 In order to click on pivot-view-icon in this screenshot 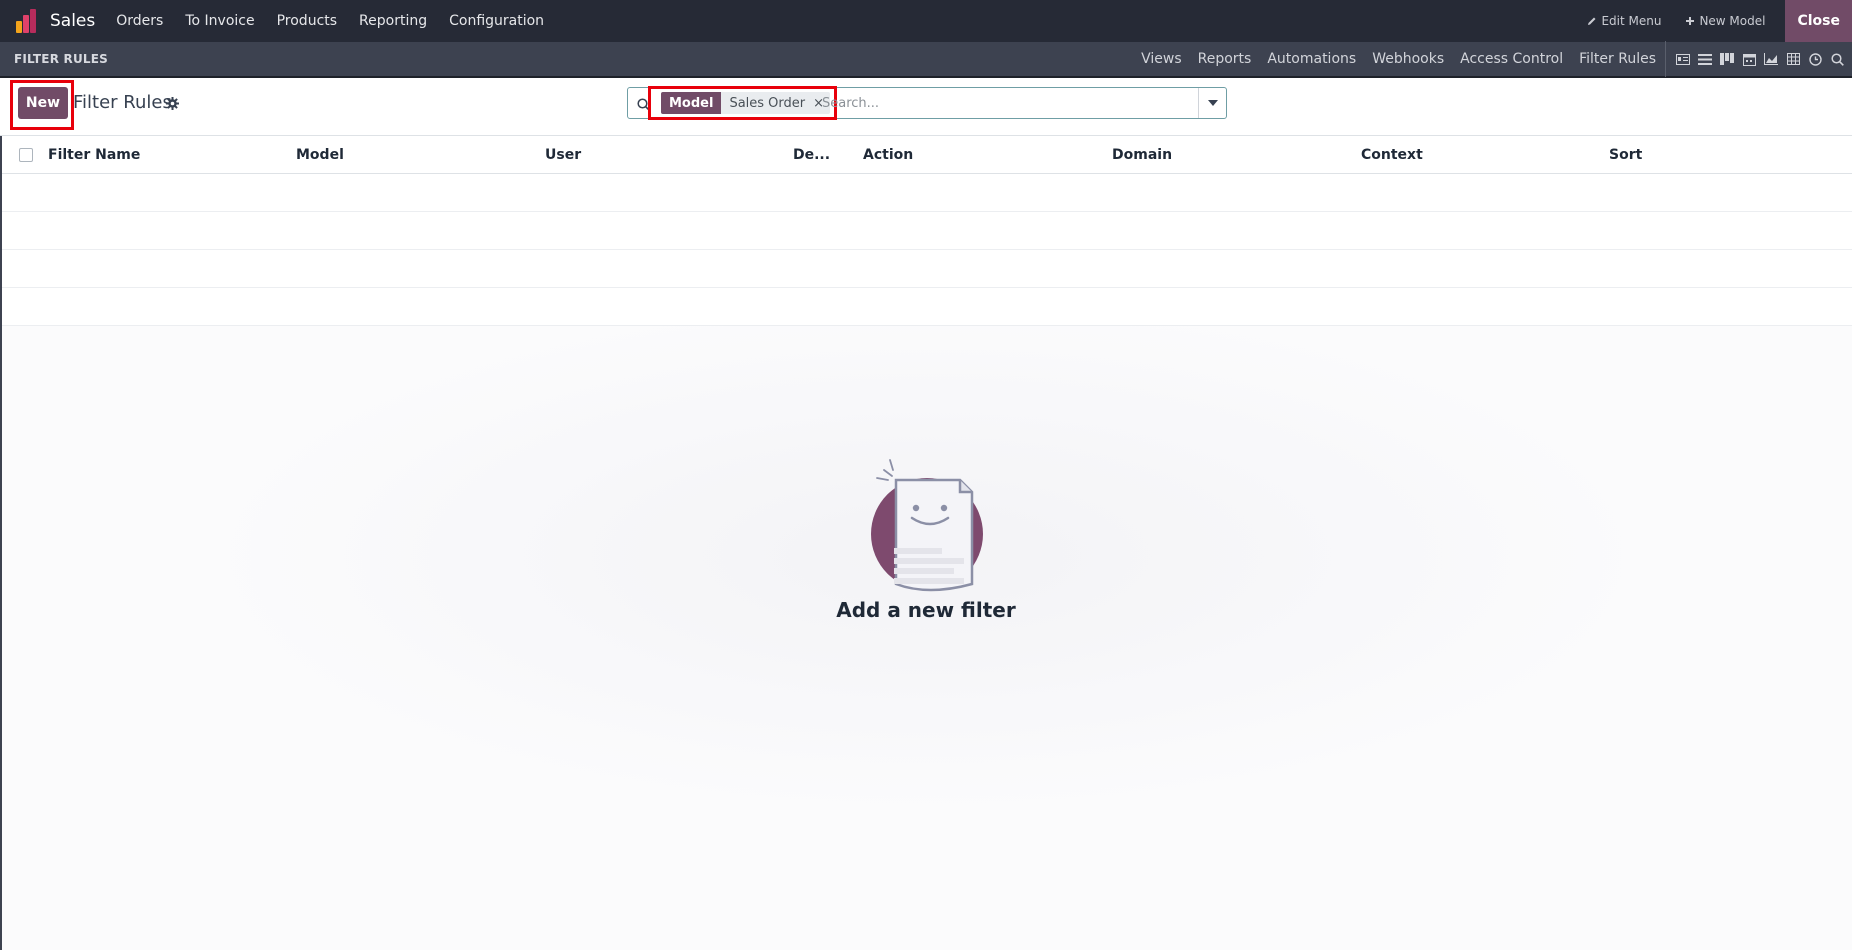, I will do `click(1793, 59)`.